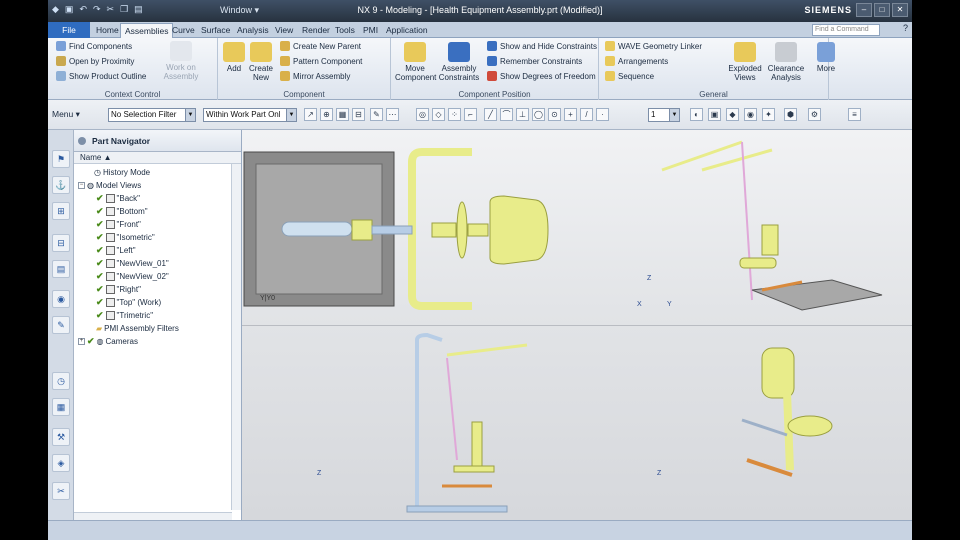 The width and height of the screenshot is (960, 540). What do you see at coordinates (153, 516) in the screenshot?
I see `horizontal-scrollbar` at bounding box center [153, 516].